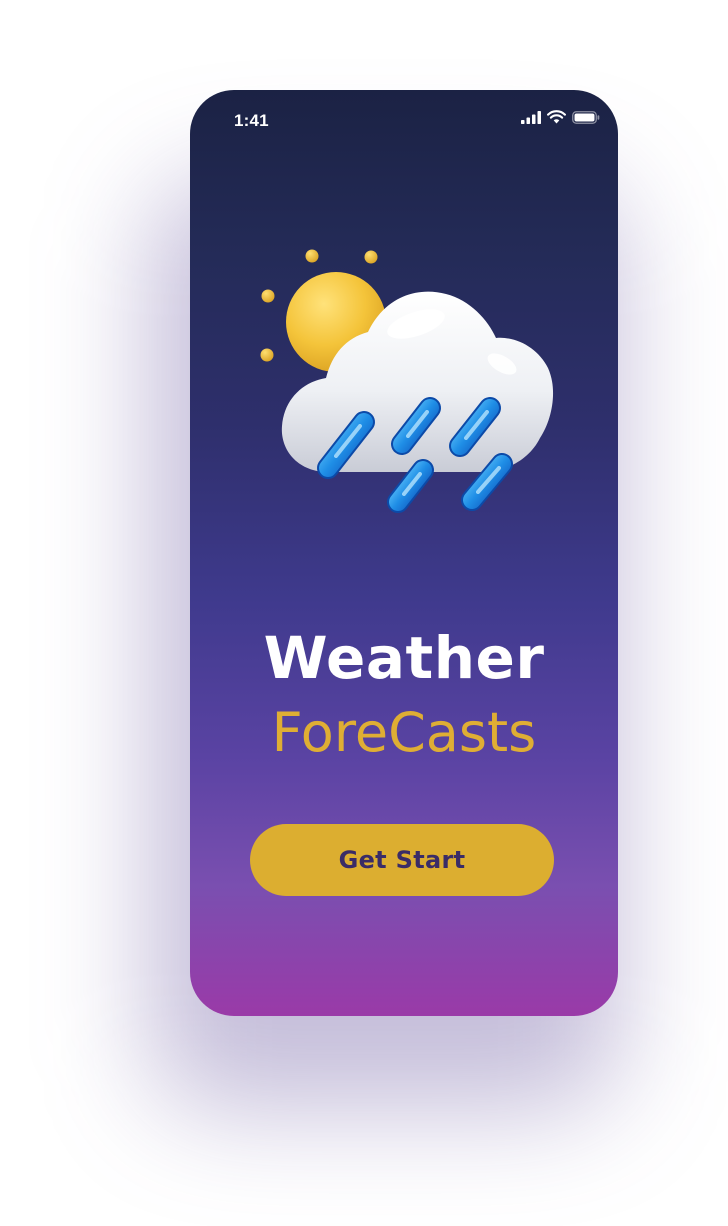 The height and width of the screenshot is (1226, 728). Describe the element at coordinates (531, 117) in the screenshot. I see `signal-icon` at that location.